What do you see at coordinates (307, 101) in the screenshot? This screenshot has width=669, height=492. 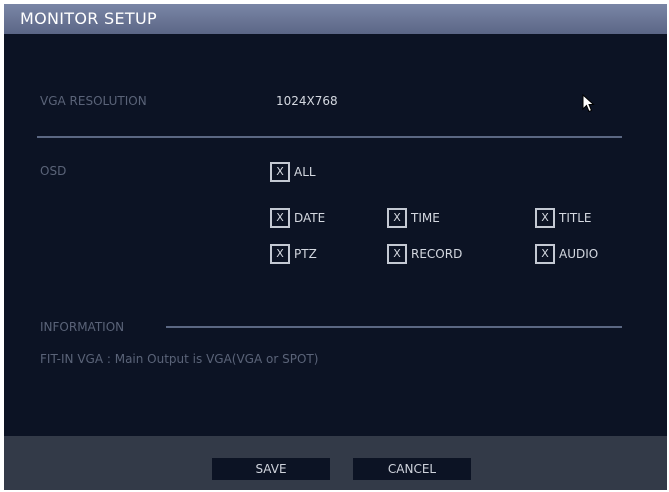 I see `vga-resolution-value: 1024X768` at bounding box center [307, 101].